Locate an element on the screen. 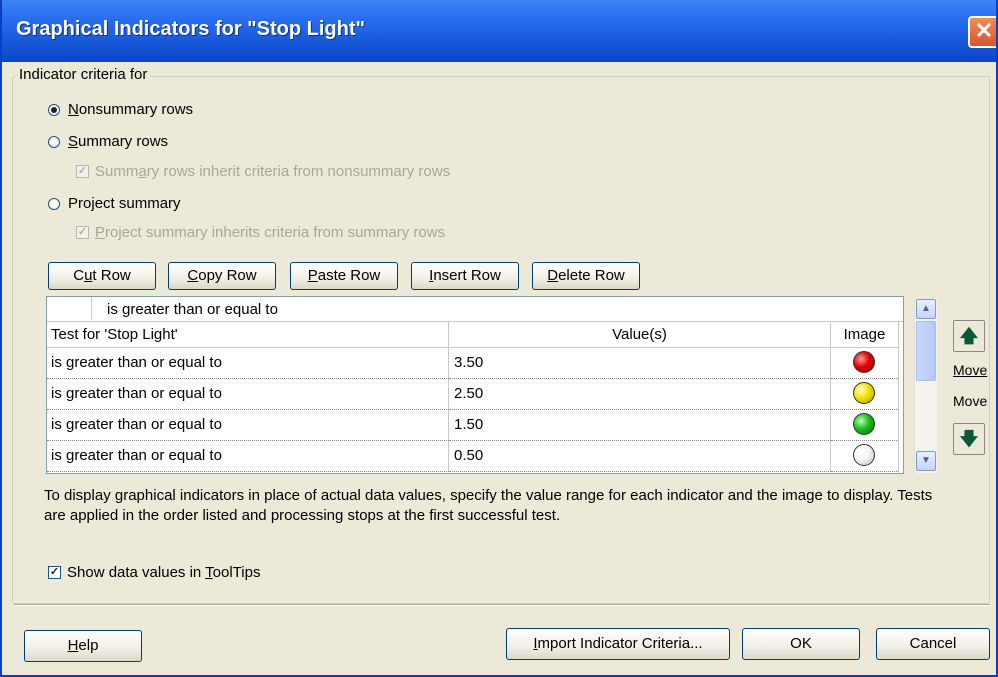  table-row-2-image-cell is located at coordinates (865, 394).